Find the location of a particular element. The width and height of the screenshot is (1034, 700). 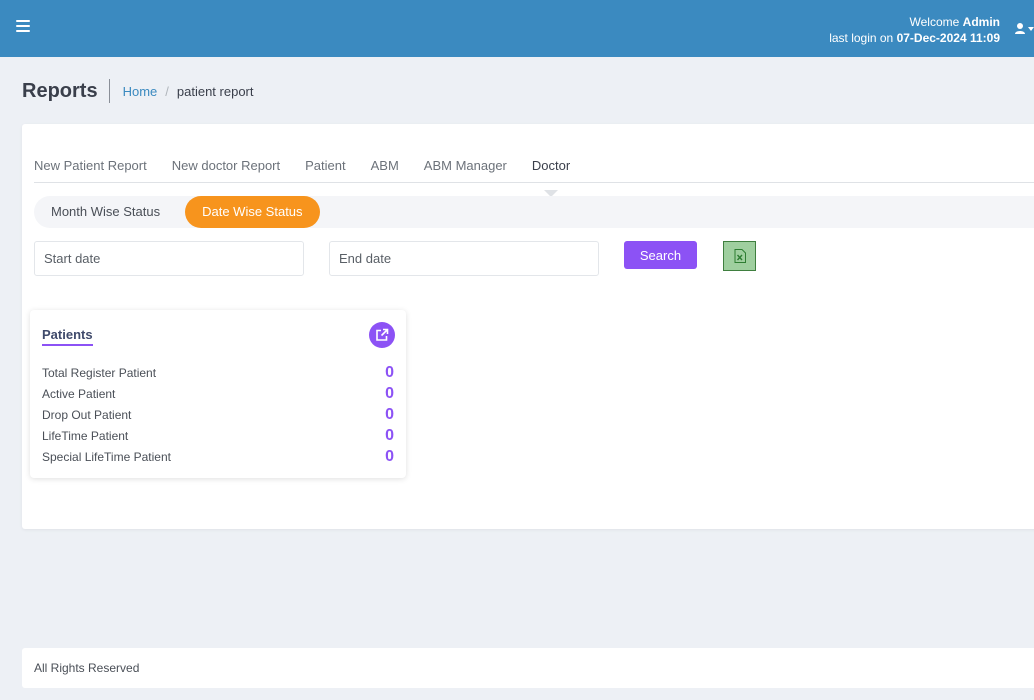

breadcrumb: Home / patient report is located at coordinates (182, 91).